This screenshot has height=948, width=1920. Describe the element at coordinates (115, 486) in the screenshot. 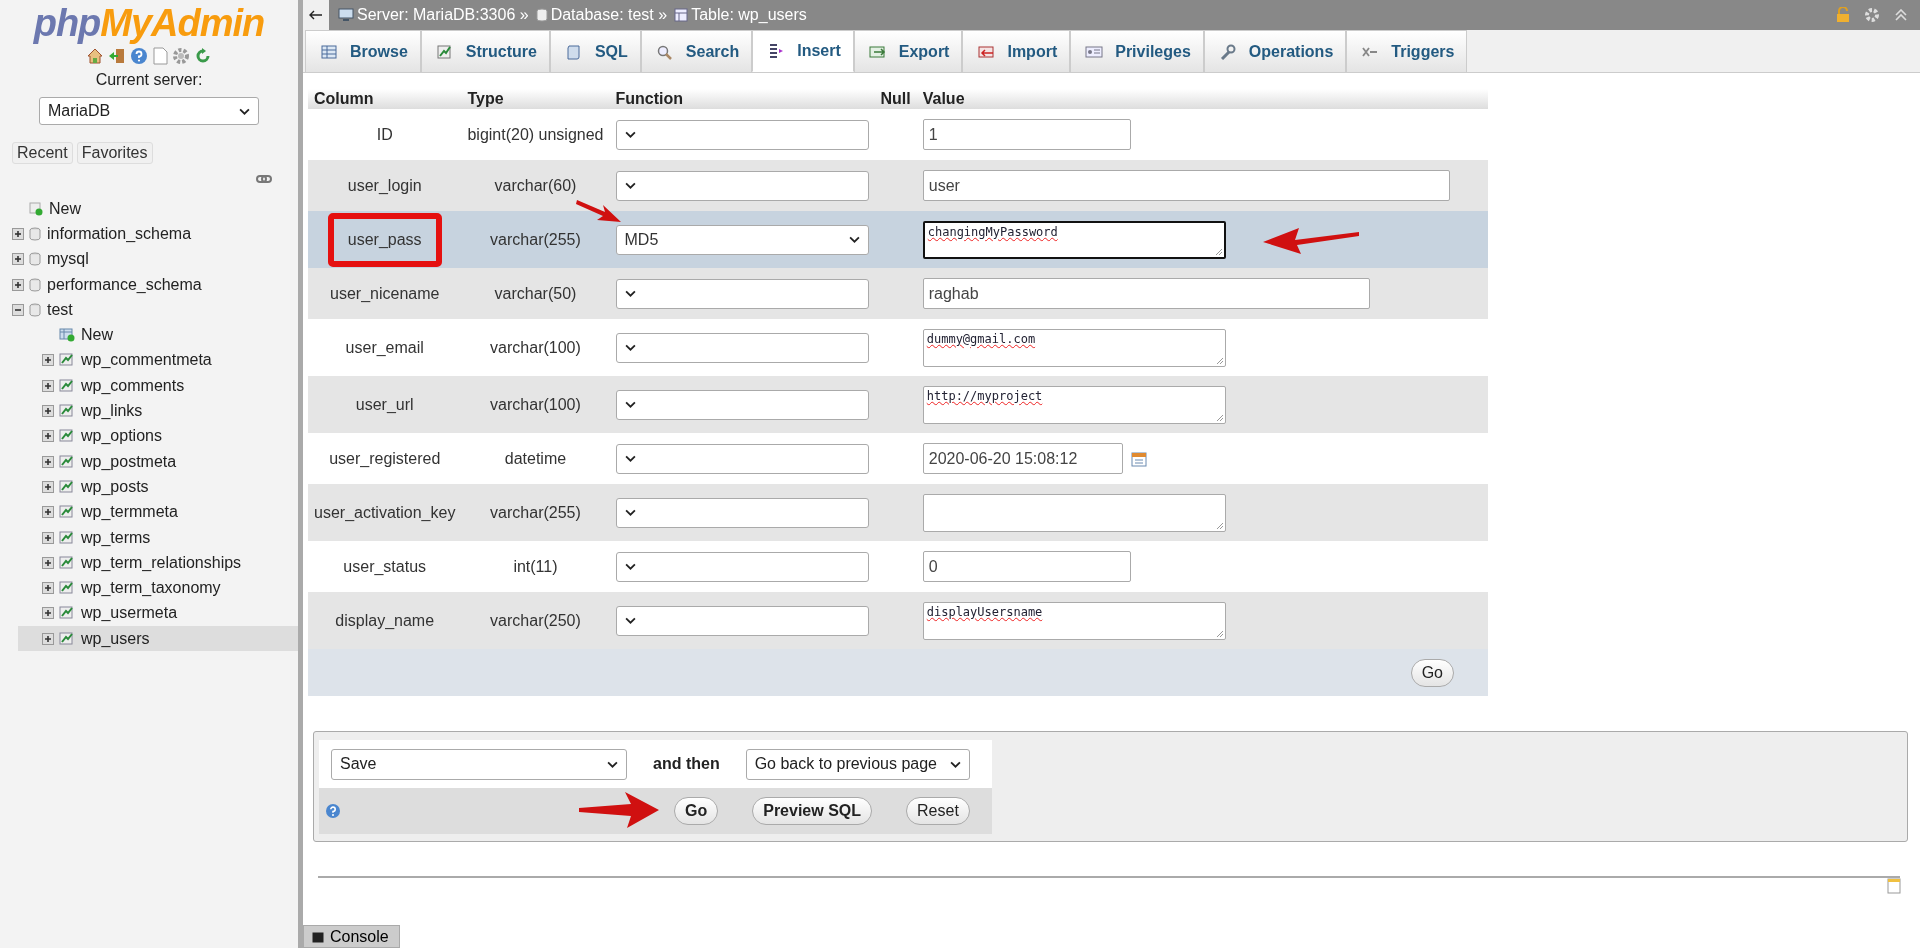

I see `tree-item: wp_posts` at that location.